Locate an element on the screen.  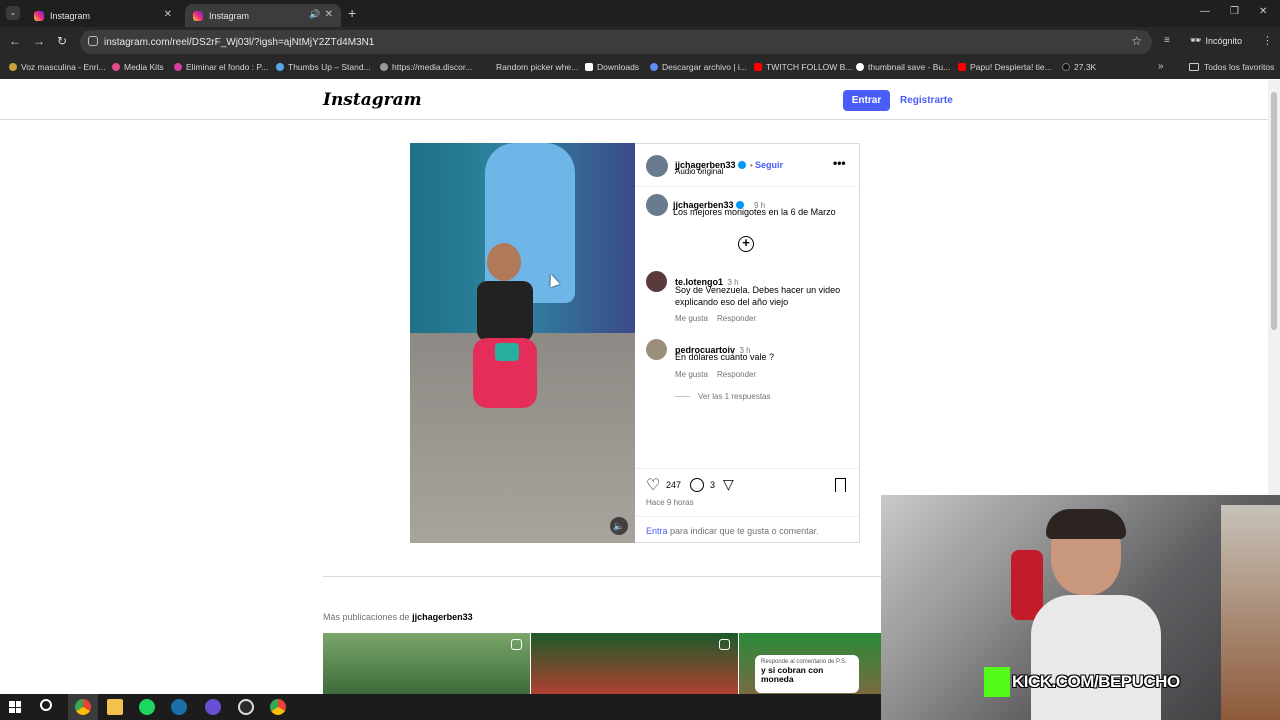
restore-icon: ❐ is located at coordinates (1234, 11).